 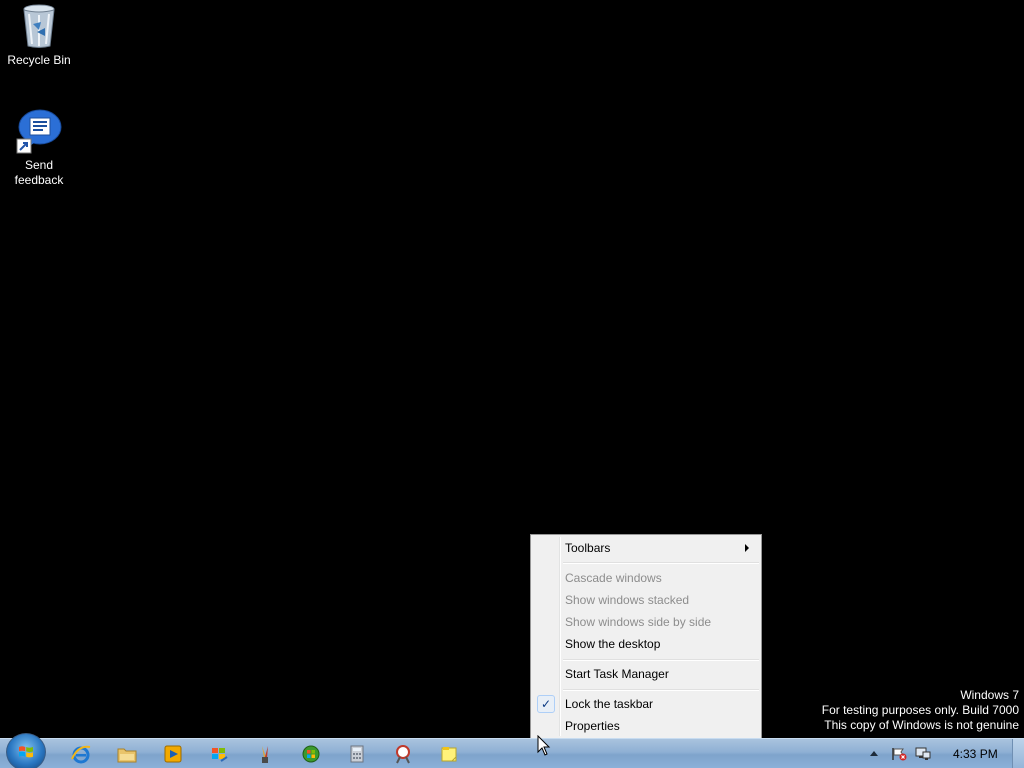 What do you see at coordinates (646, 704) in the screenshot?
I see `menu-item-lock-the-taskbar: ✓ Lock the taskbar` at bounding box center [646, 704].